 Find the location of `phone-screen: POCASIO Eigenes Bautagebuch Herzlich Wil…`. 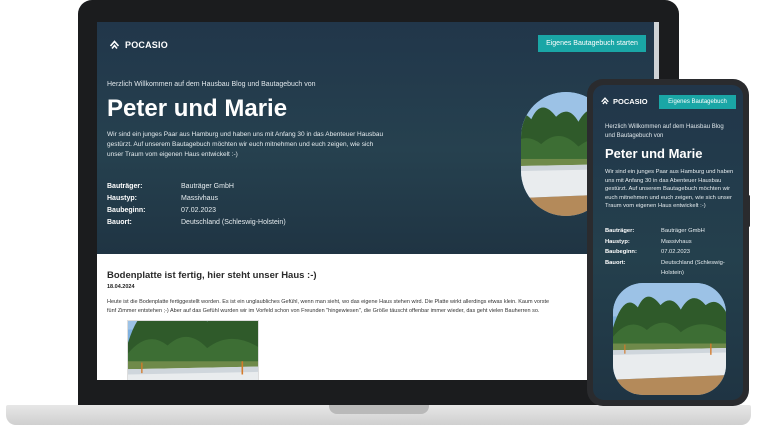

phone-screen: POCASIO Eigenes Bautagebuch Herzlich Wil… is located at coordinates (668, 242).